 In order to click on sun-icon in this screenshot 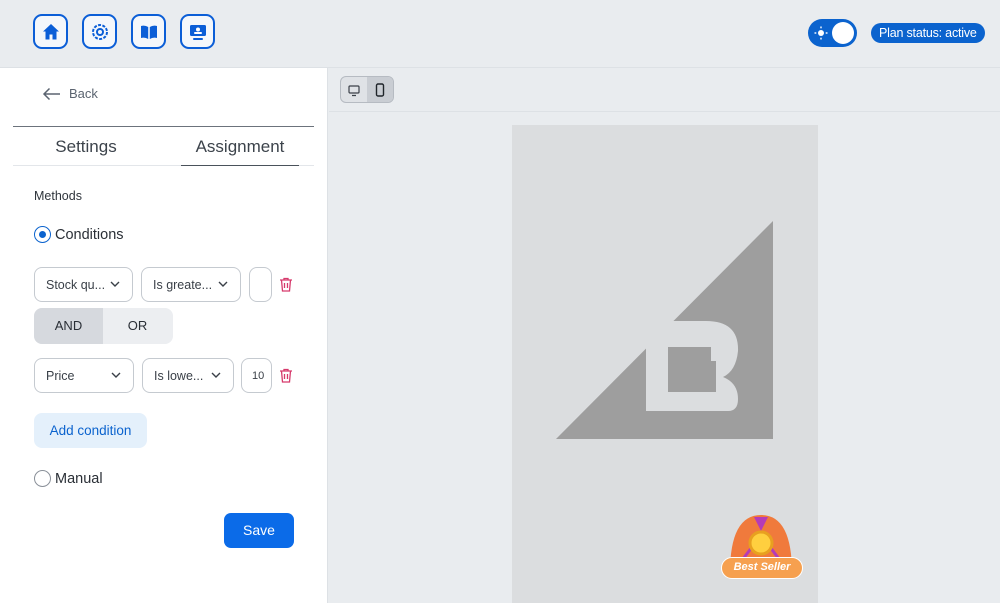, I will do `click(821, 33)`.